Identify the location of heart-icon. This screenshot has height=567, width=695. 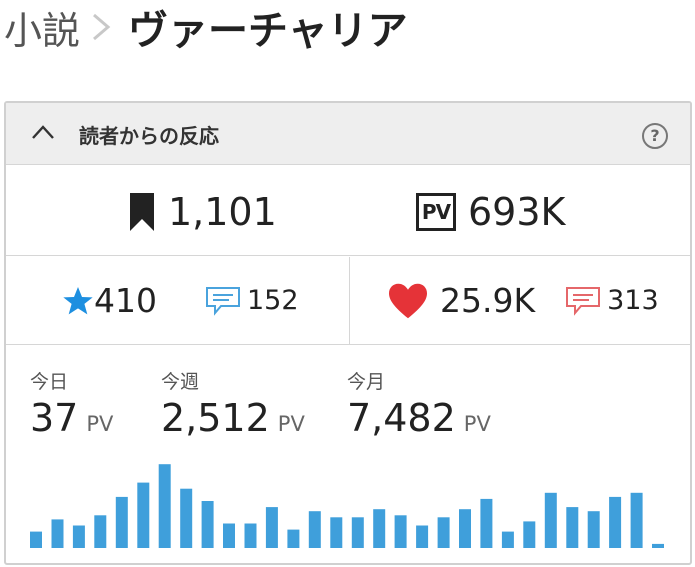
(408, 300).